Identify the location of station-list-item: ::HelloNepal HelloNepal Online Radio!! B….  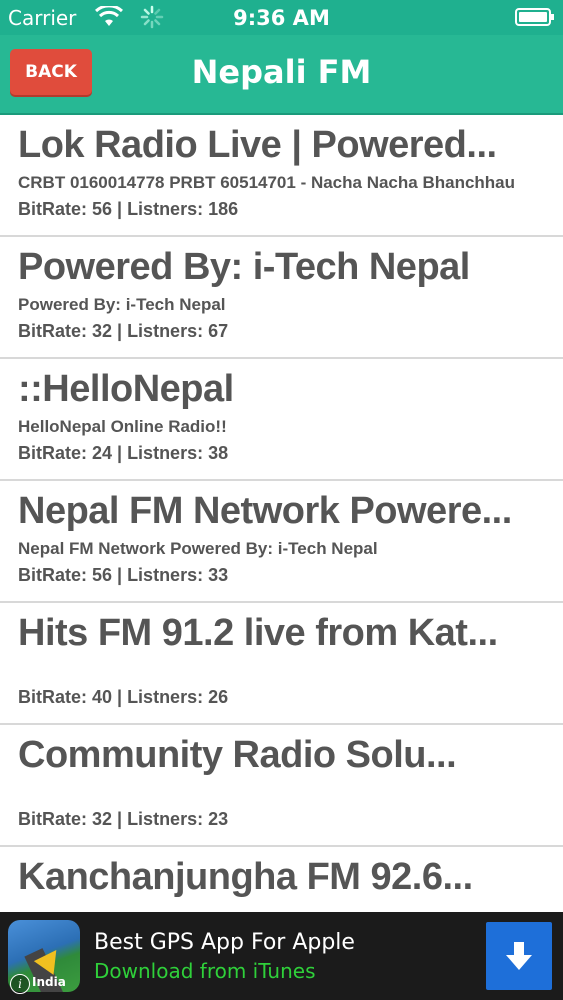
(281, 420).